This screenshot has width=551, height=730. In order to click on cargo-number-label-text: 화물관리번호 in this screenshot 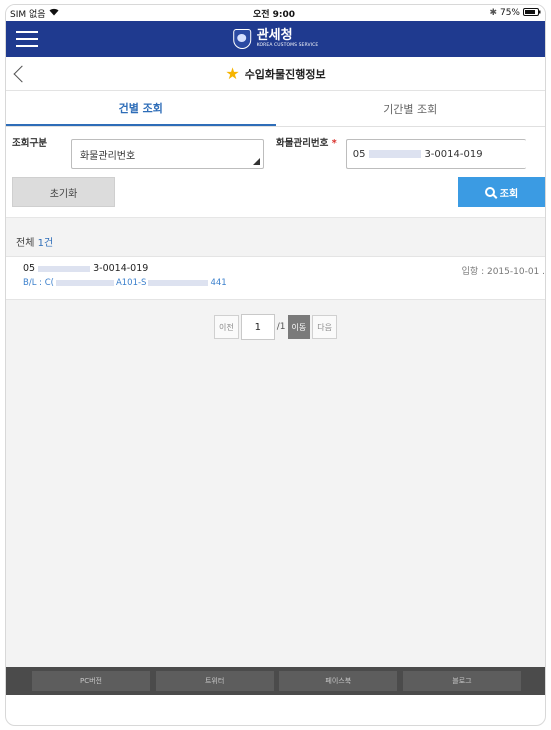, I will do `click(302, 143)`.